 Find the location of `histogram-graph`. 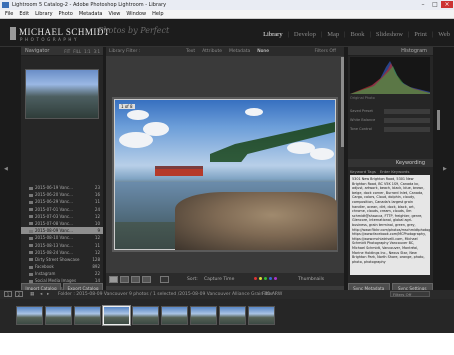

histogram-graph is located at coordinates (390, 75).